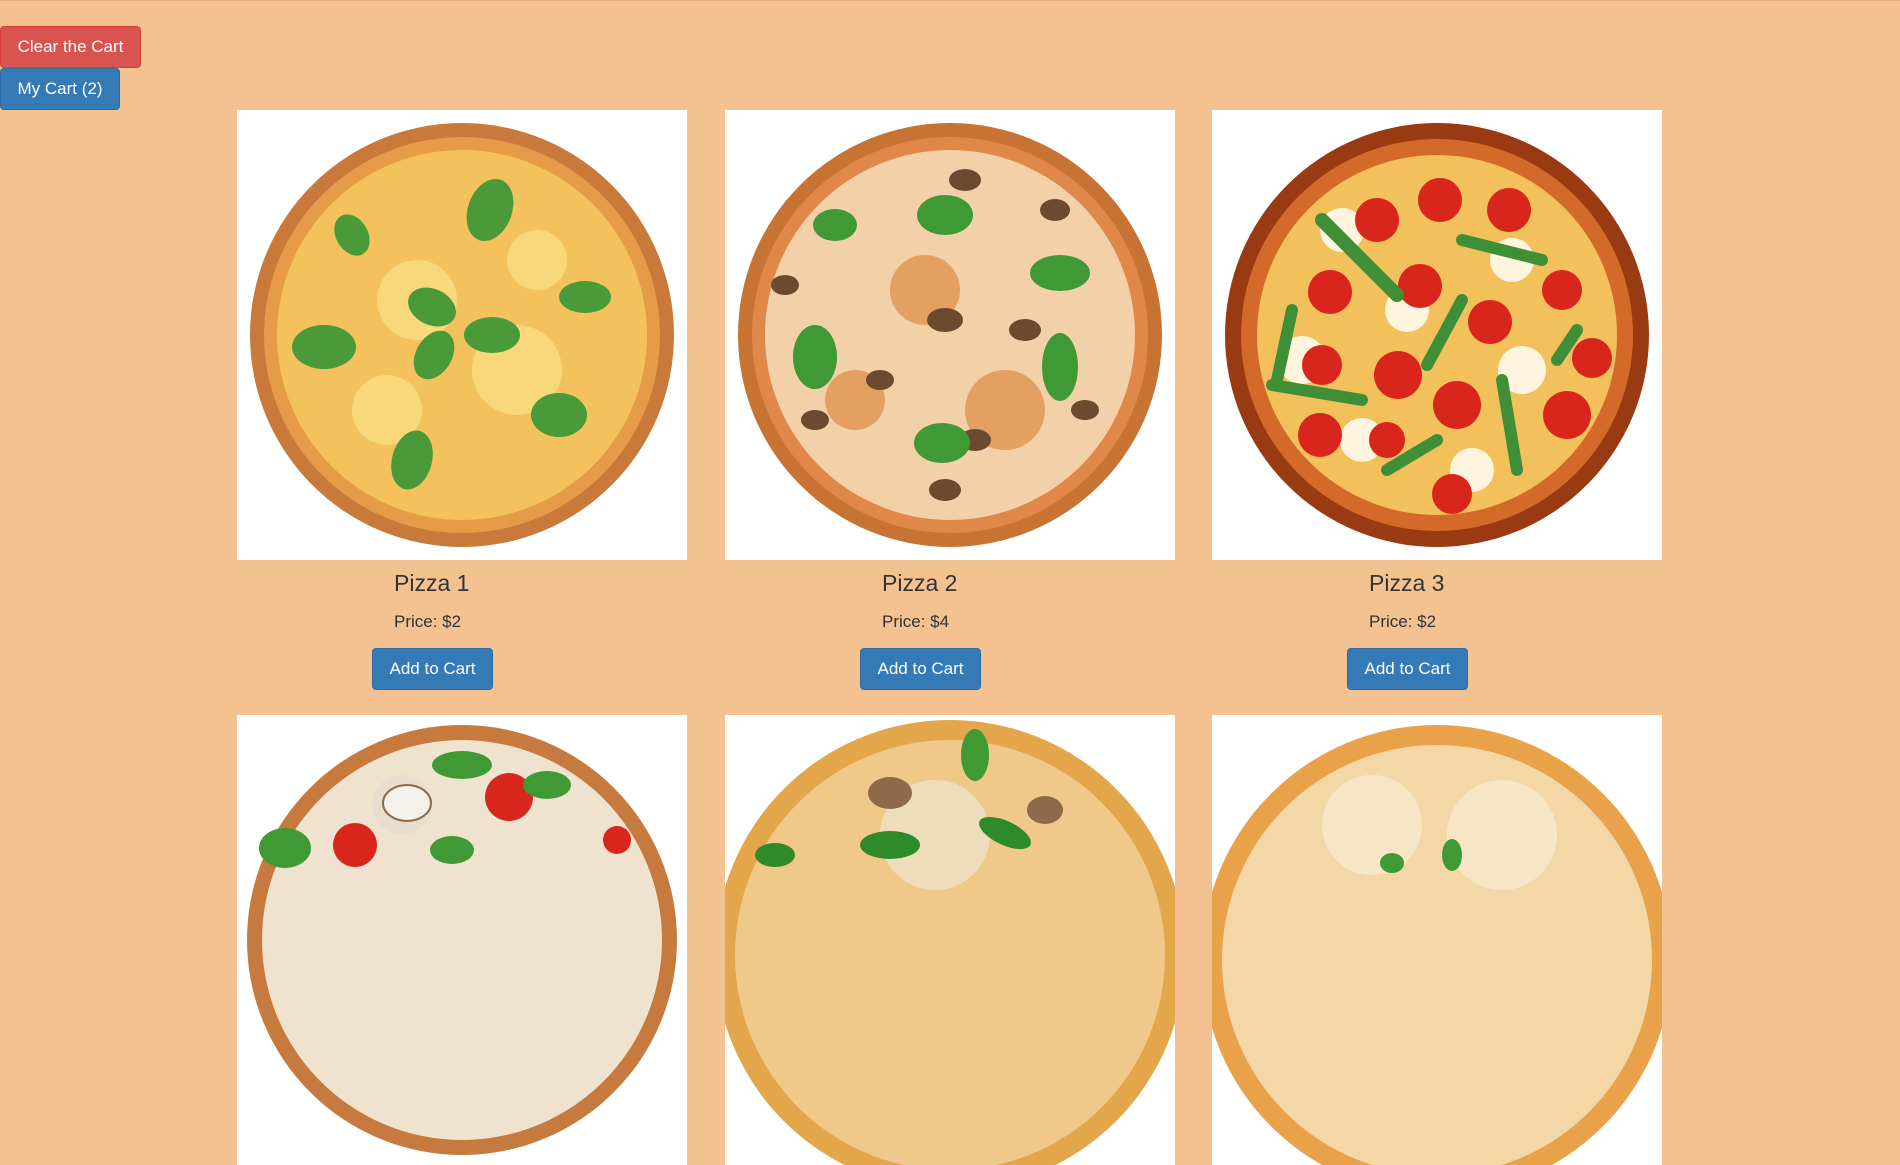  What do you see at coordinates (432, 583) in the screenshot?
I see `product-name: Pizza 1` at bounding box center [432, 583].